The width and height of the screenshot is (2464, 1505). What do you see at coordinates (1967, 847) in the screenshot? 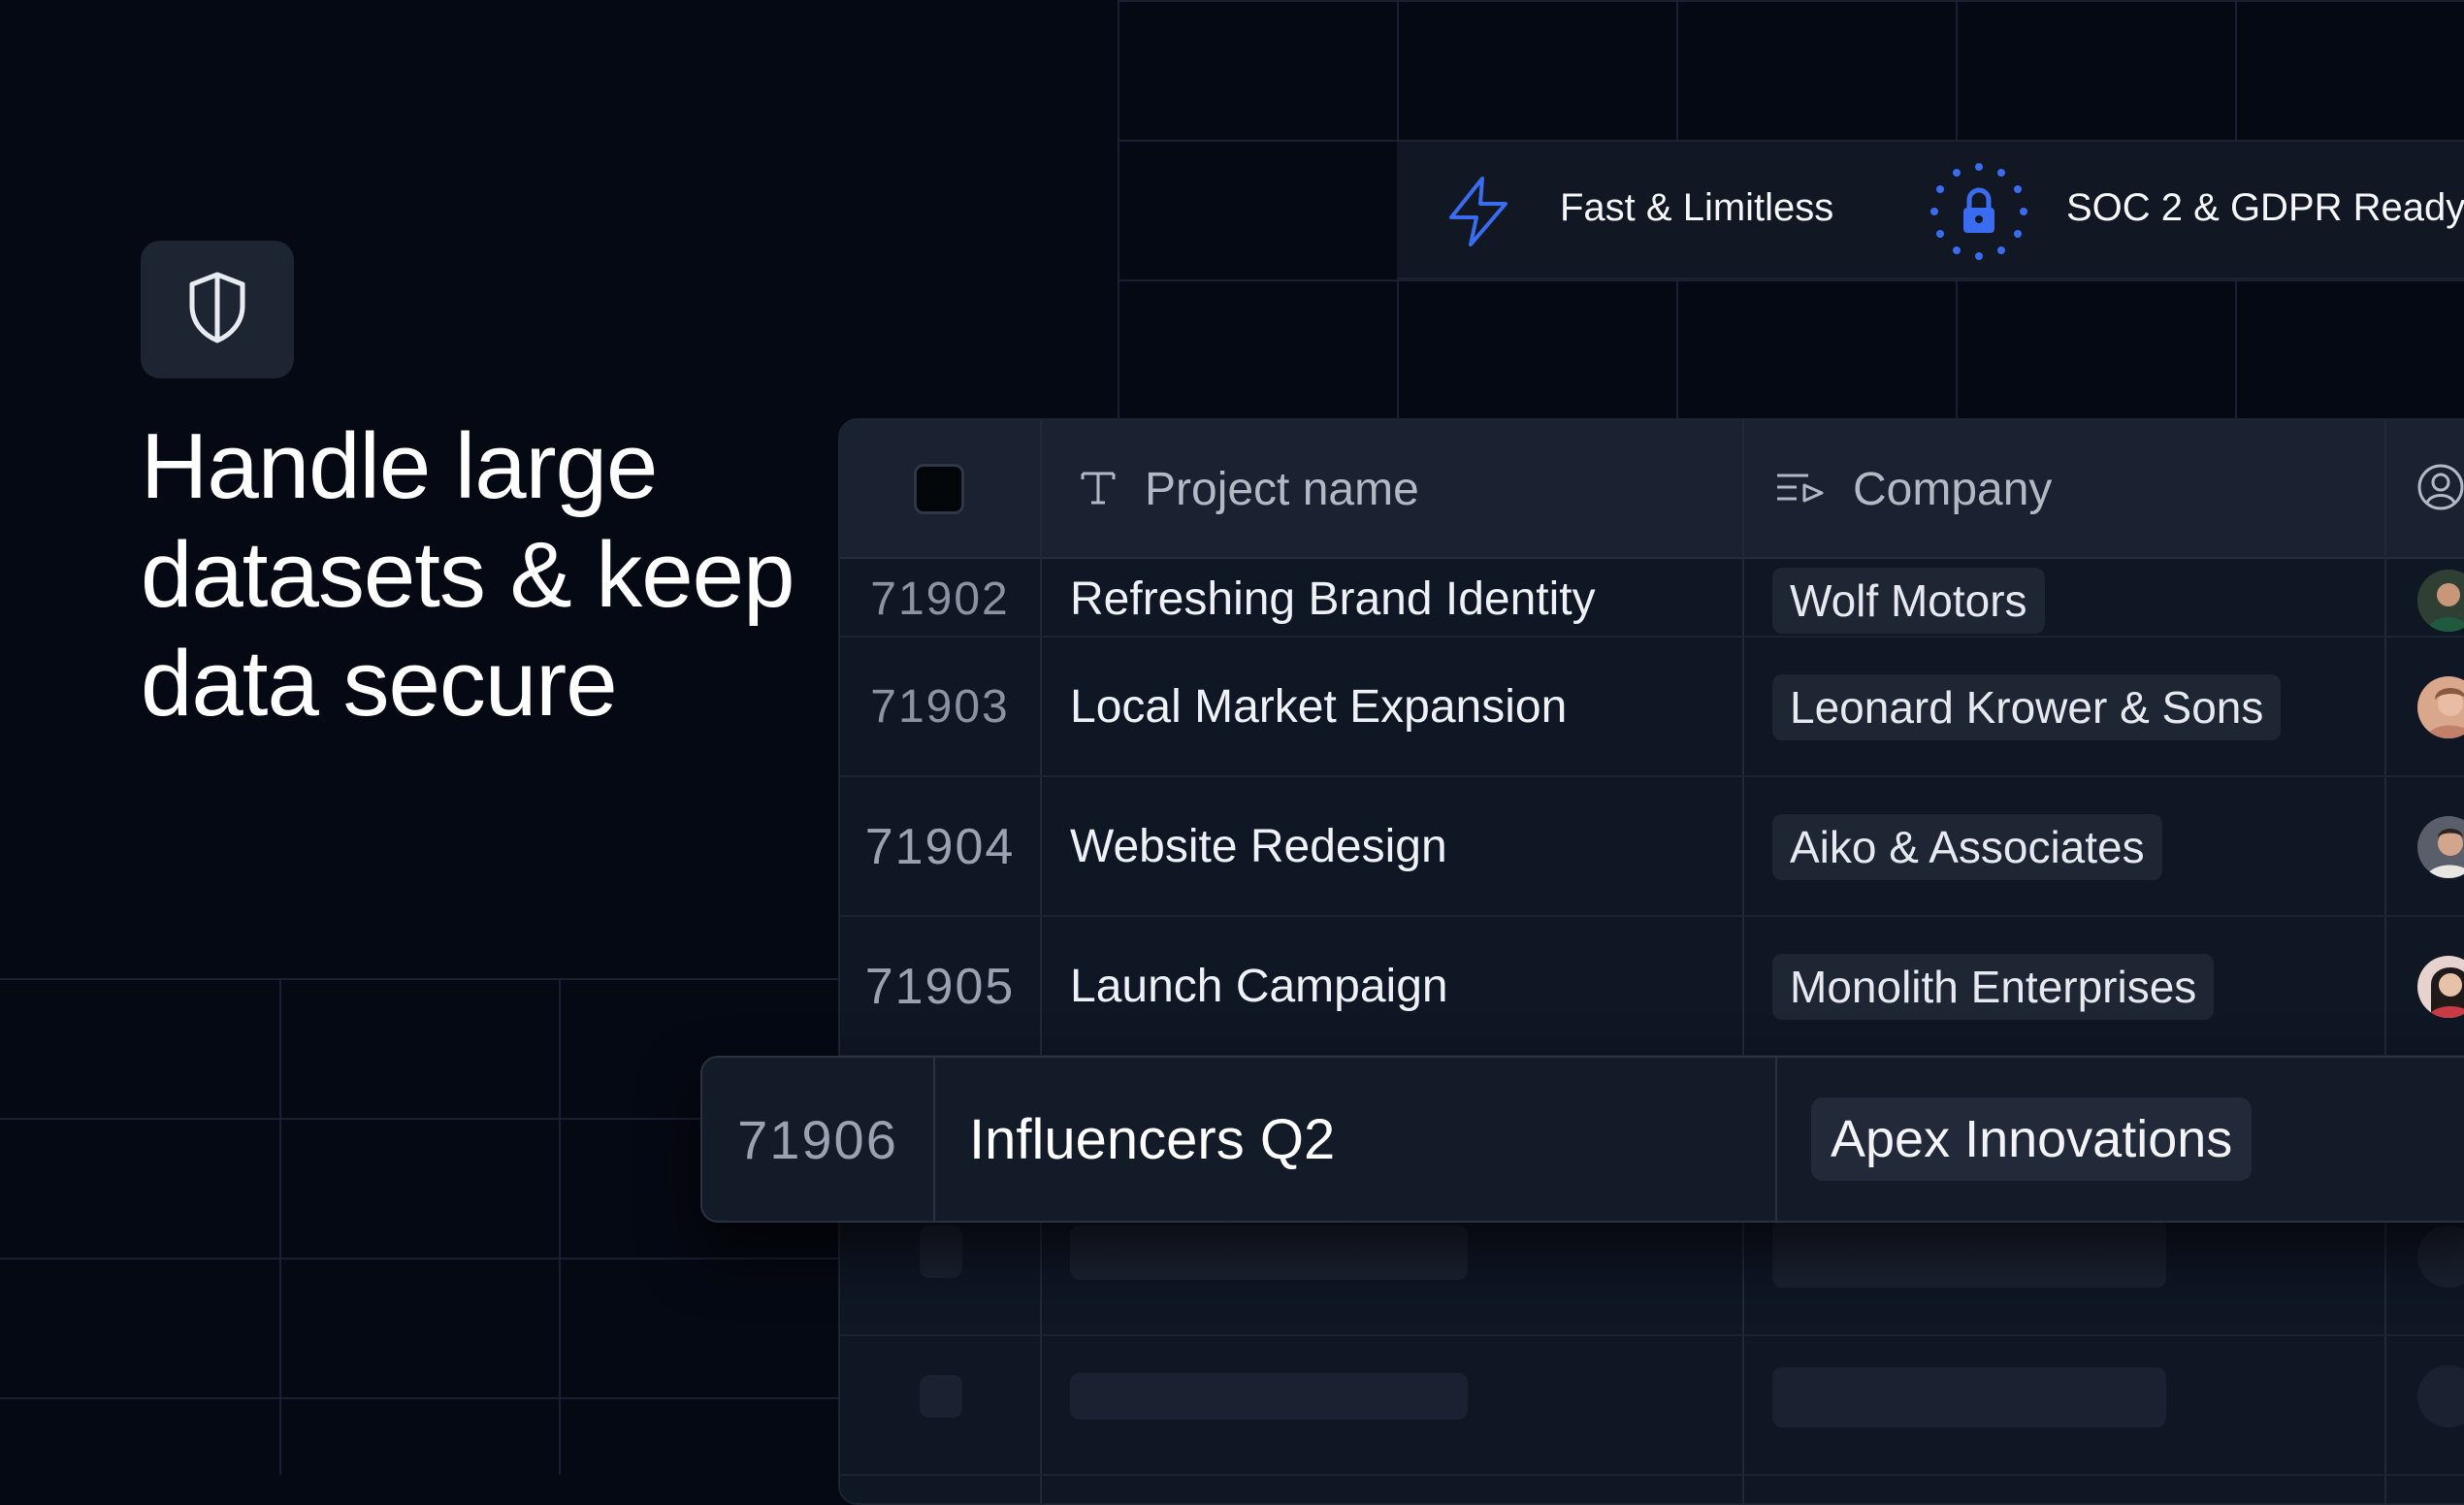
I see `company-chip: Aiko & Associates` at bounding box center [1967, 847].